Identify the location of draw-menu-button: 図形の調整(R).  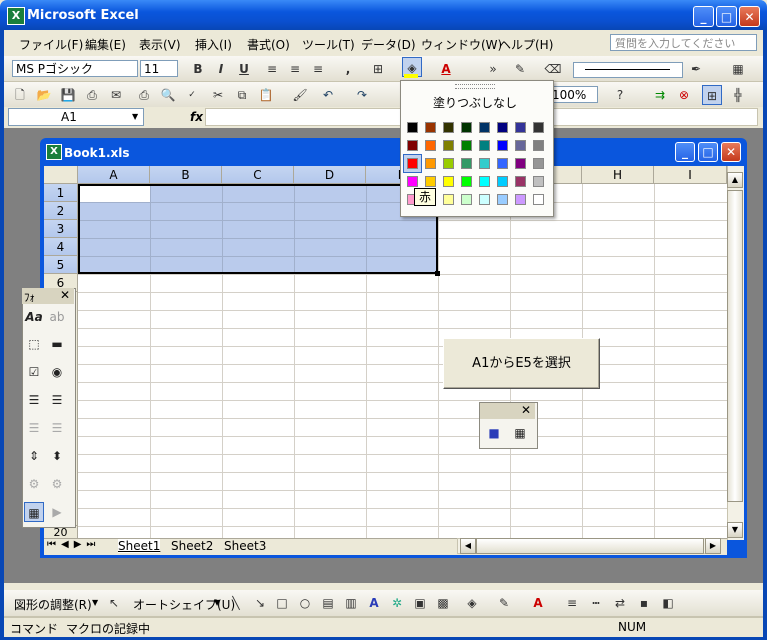
(53, 604).